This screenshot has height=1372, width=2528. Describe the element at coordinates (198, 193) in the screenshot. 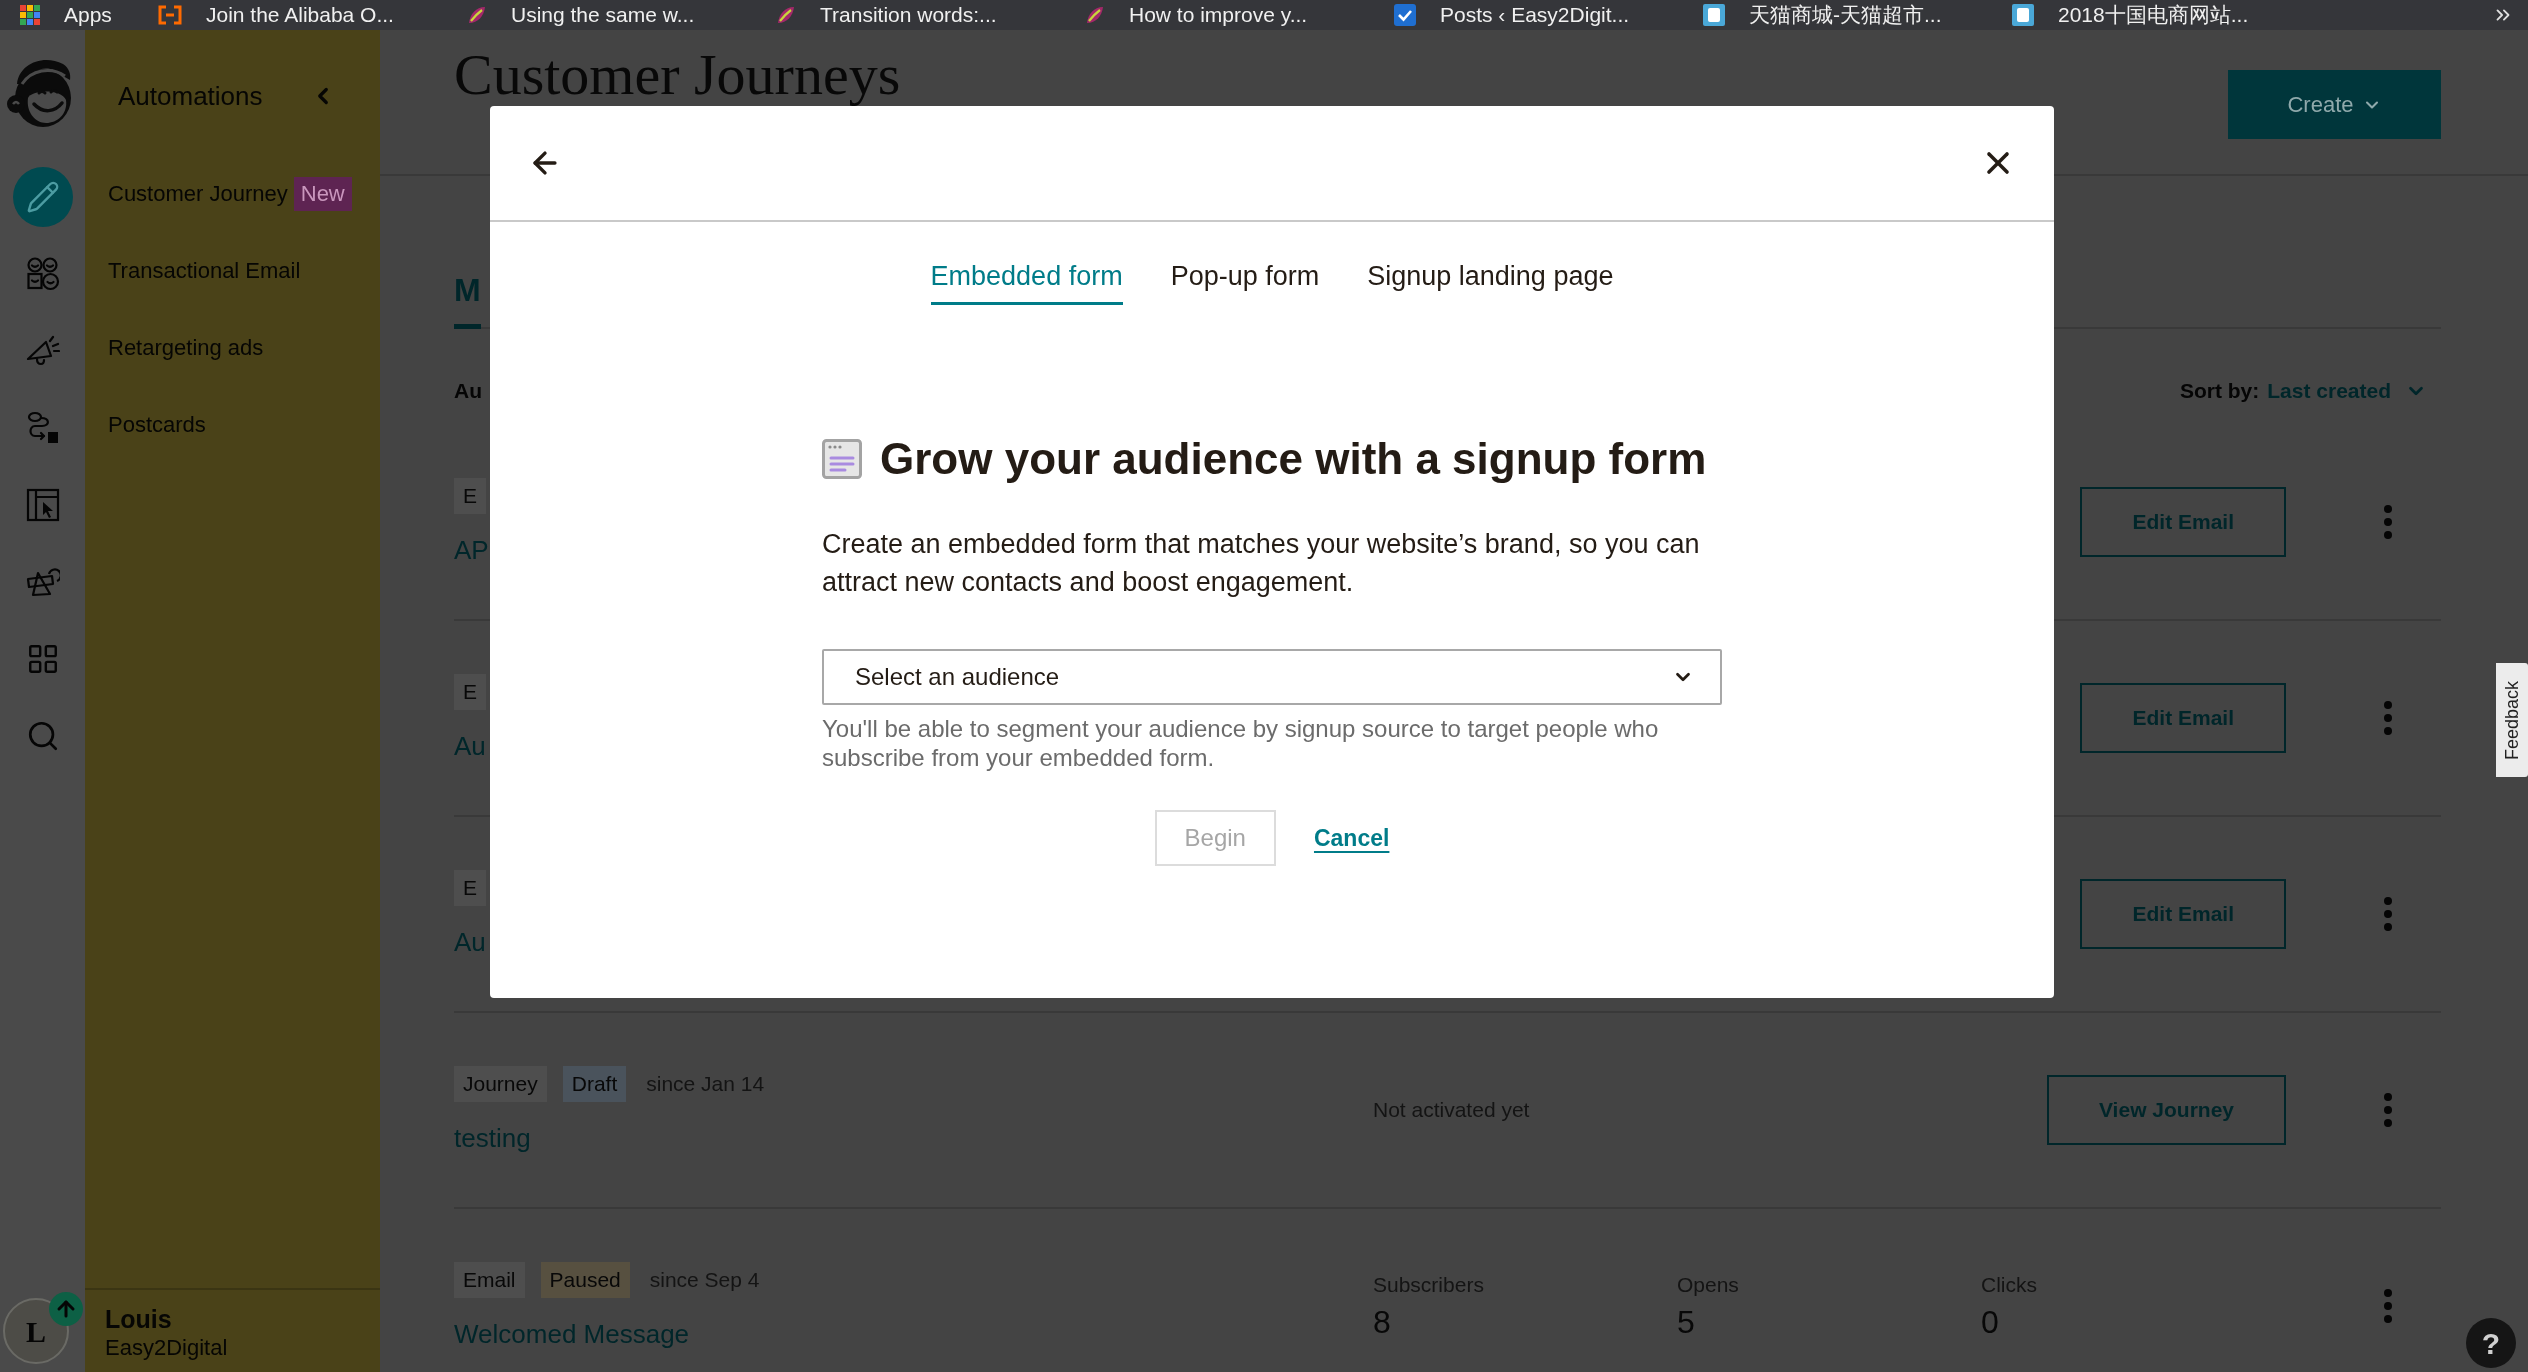

I see `sidebar-link: Customer Journey` at that location.